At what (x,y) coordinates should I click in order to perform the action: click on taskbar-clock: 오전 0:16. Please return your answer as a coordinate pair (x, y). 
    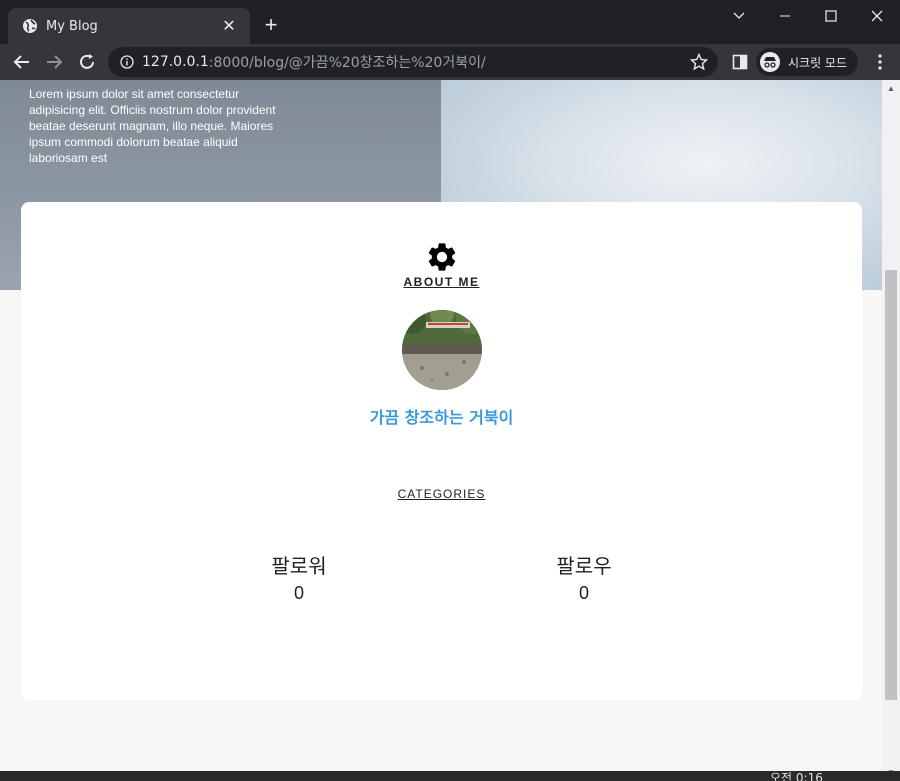
    Looking at the image, I should click on (796, 776).